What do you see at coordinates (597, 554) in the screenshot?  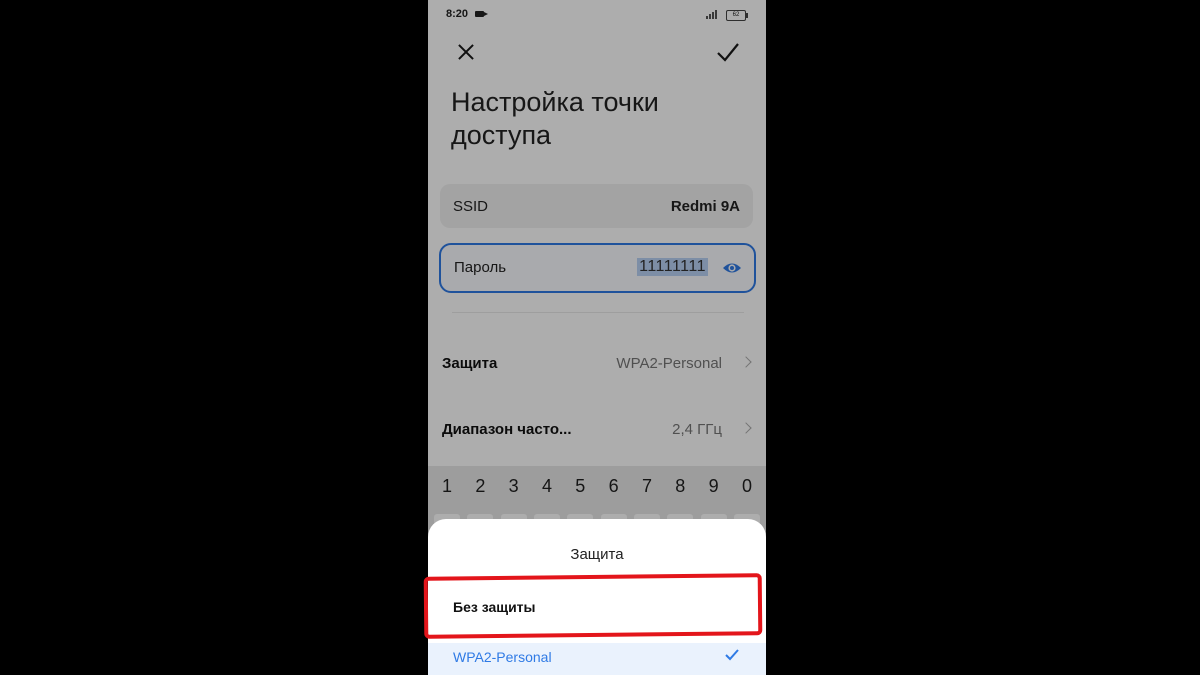 I see `sheet-title: Защита` at bounding box center [597, 554].